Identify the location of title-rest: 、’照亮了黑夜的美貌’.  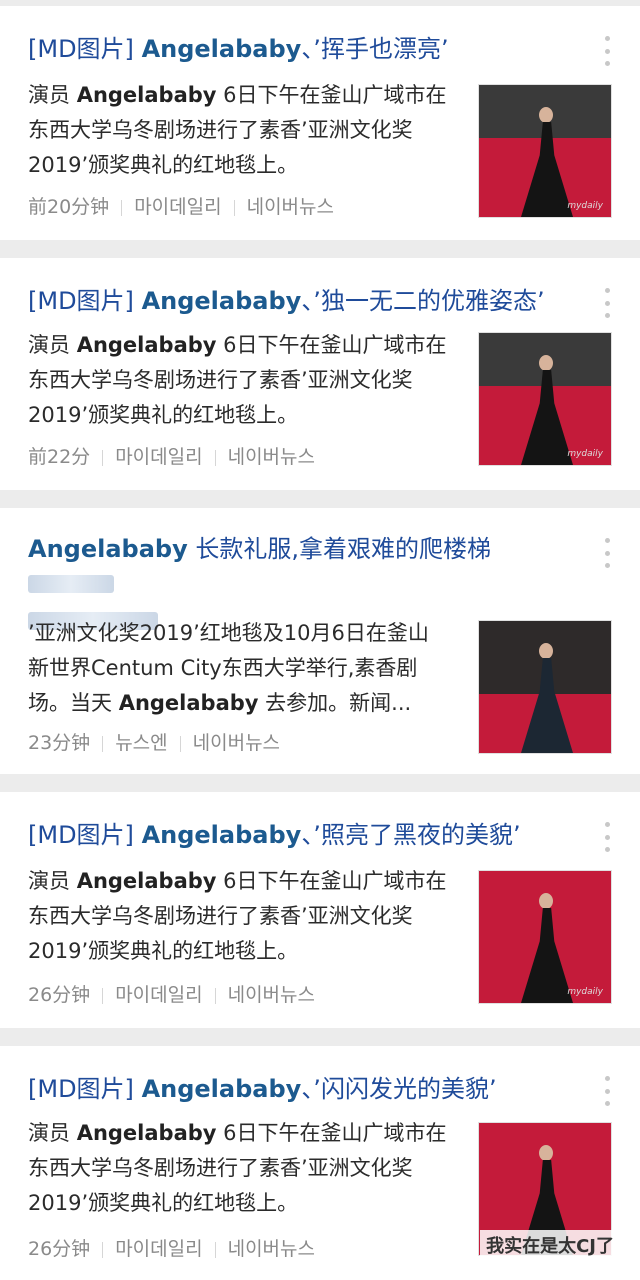
(411, 835).